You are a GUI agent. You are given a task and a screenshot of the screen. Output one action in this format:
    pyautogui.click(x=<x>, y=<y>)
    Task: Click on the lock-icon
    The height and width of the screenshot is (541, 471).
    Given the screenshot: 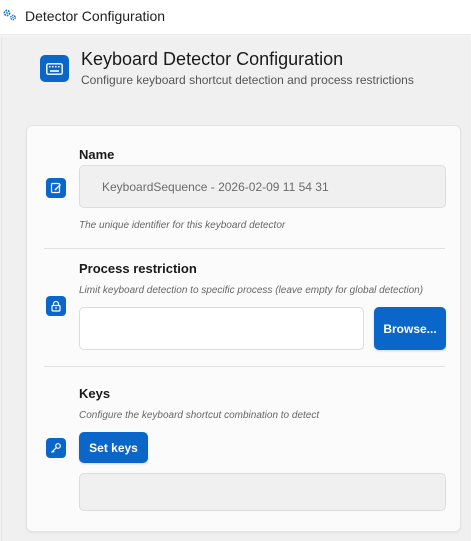 What is the action you would take?
    pyautogui.click(x=56, y=306)
    